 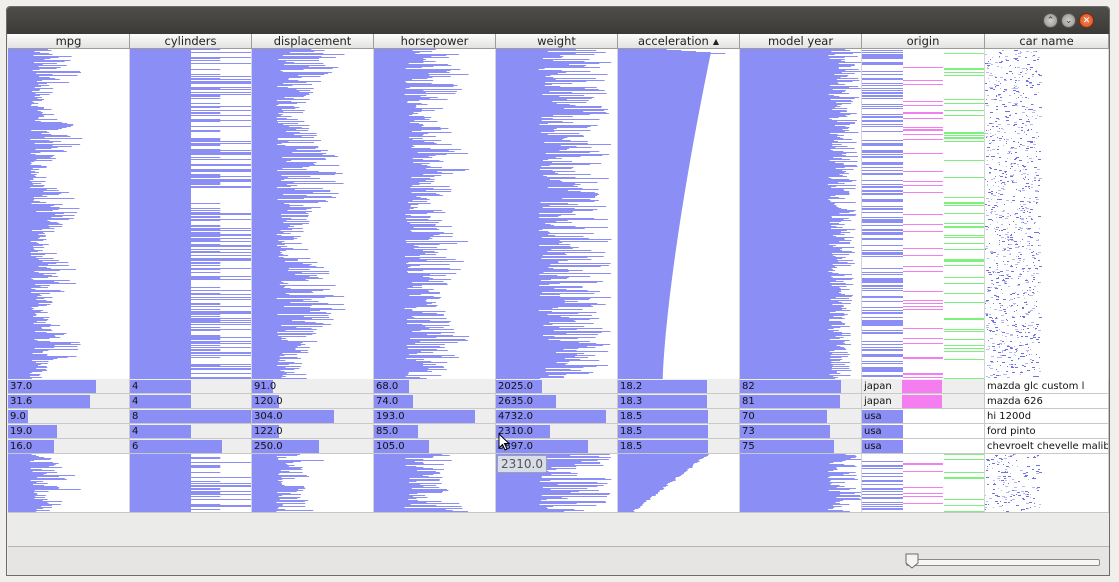 What do you see at coordinates (313, 386) in the screenshot?
I see `cell-displacement: 91.0` at bounding box center [313, 386].